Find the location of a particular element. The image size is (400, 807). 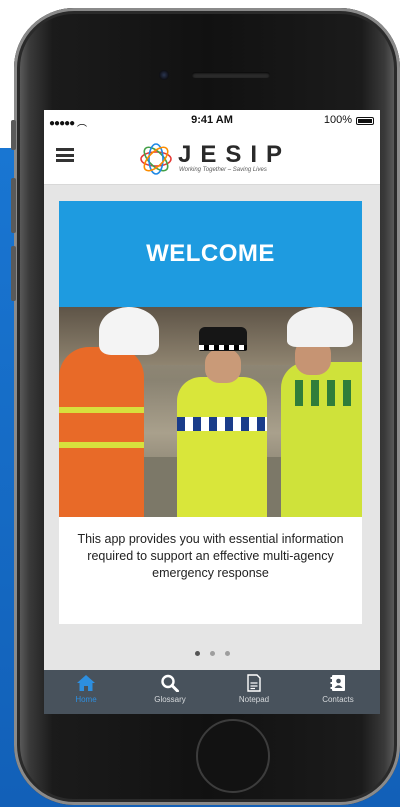

tab-glossary-label: Glossary is located at coordinates (170, 699).